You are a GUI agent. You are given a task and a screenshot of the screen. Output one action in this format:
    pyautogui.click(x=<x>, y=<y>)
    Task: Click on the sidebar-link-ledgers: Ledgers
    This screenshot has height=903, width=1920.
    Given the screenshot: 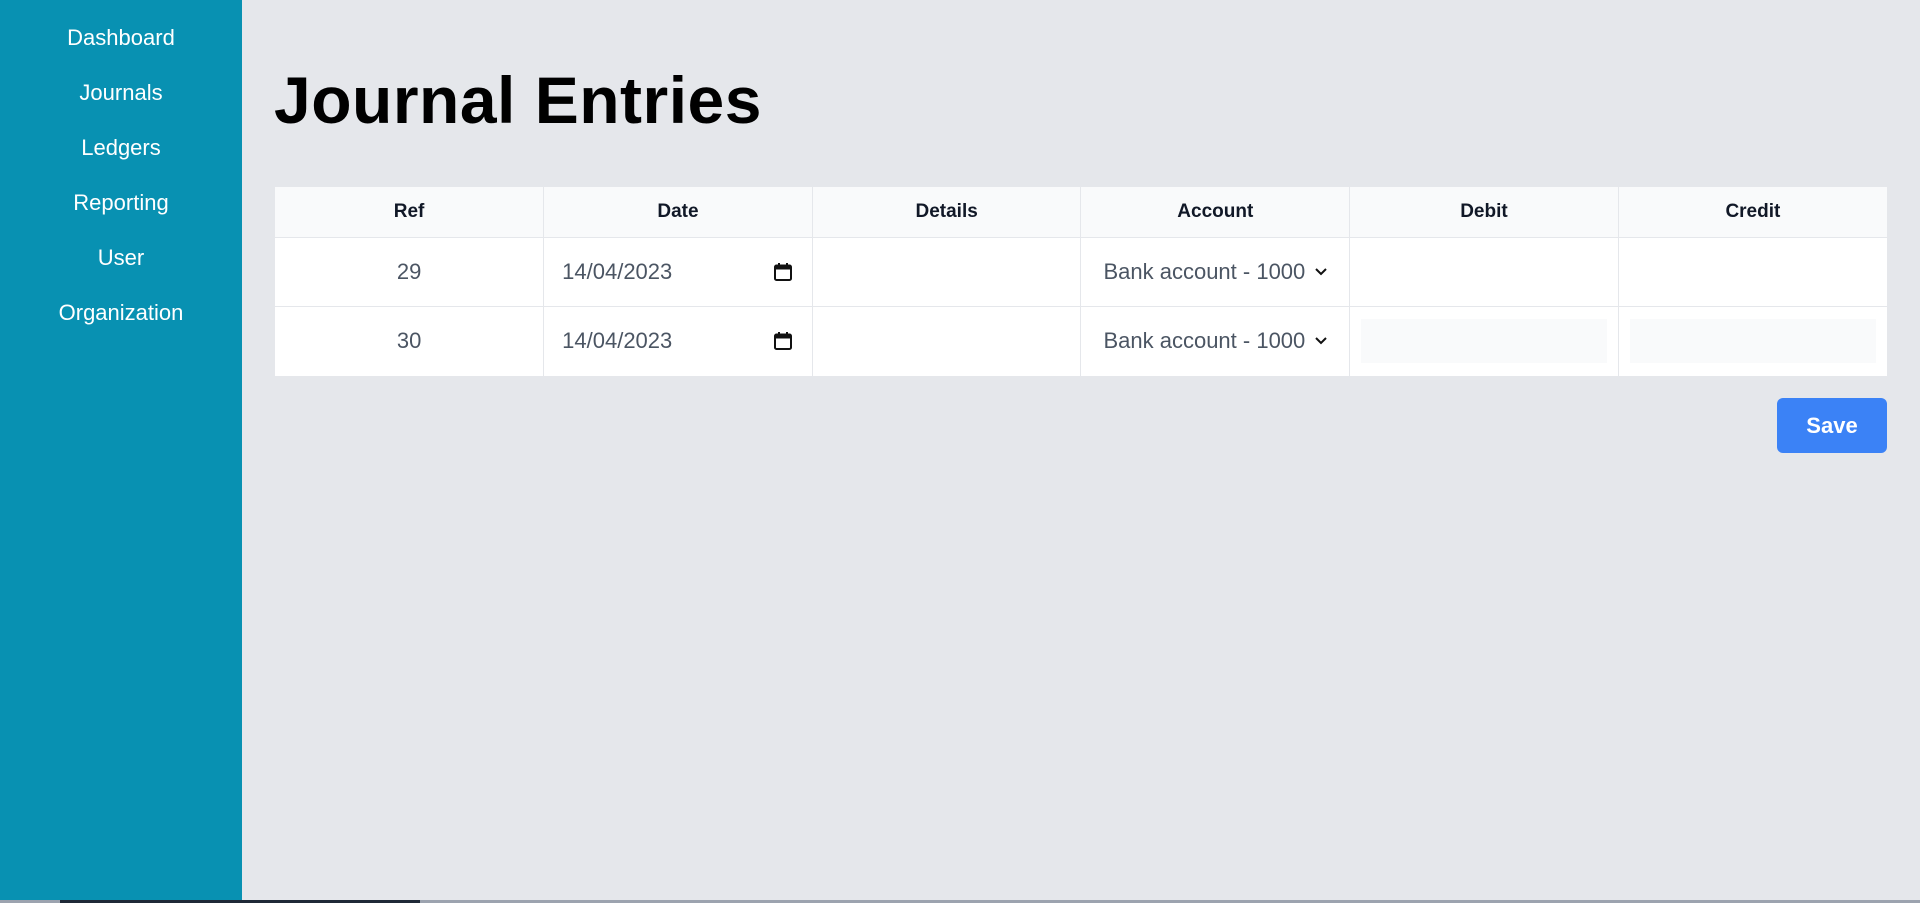 What is the action you would take?
    pyautogui.click(x=121, y=148)
    